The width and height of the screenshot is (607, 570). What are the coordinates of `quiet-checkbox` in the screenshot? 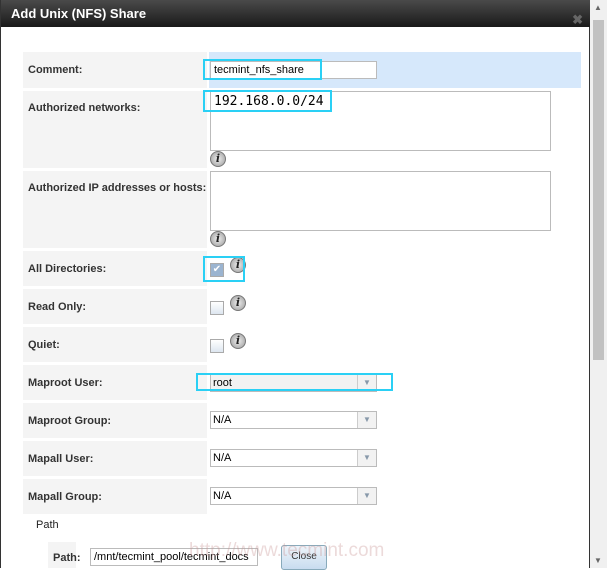 It's located at (217, 346).